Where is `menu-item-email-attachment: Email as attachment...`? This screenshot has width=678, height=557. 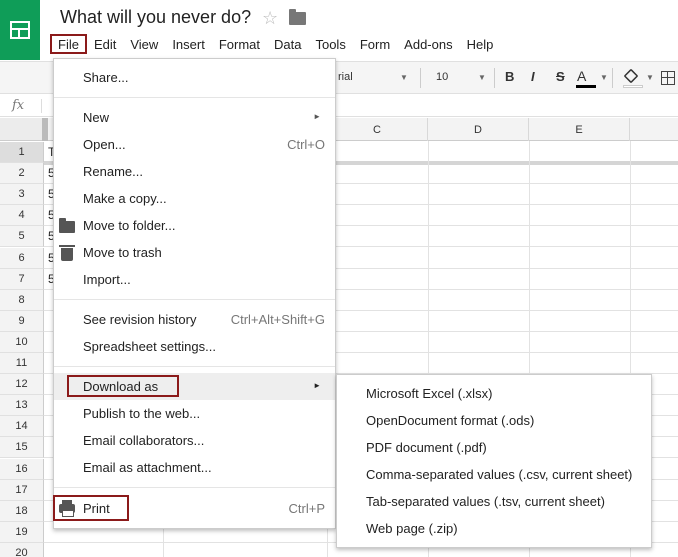 menu-item-email-attachment: Email as attachment... is located at coordinates (194, 467).